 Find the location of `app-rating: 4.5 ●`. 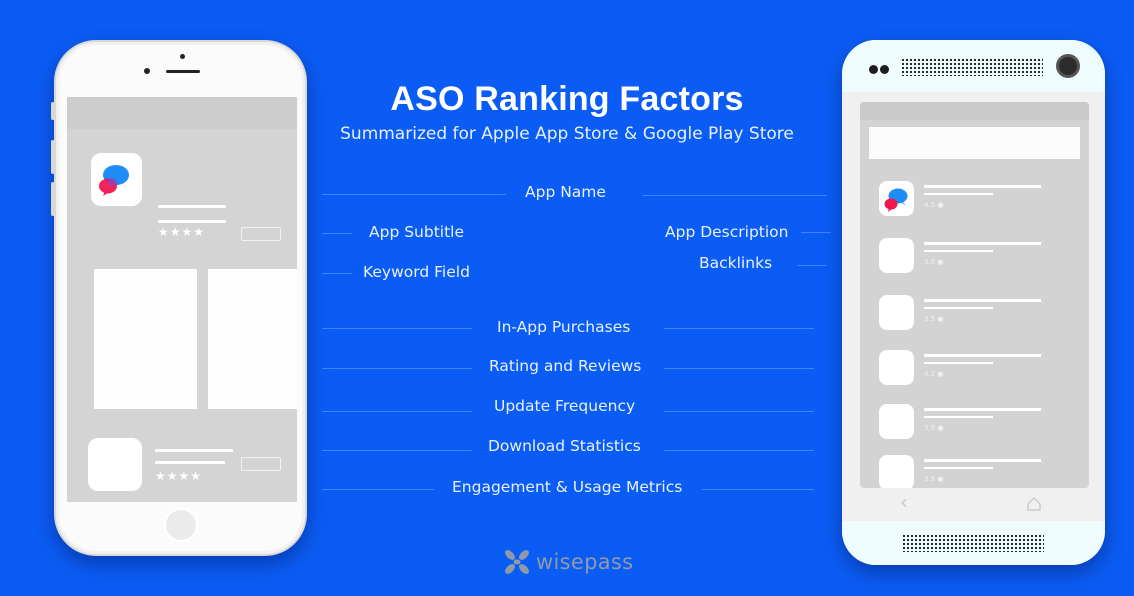

app-rating: 4.5 ● is located at coordinates (934, 205).